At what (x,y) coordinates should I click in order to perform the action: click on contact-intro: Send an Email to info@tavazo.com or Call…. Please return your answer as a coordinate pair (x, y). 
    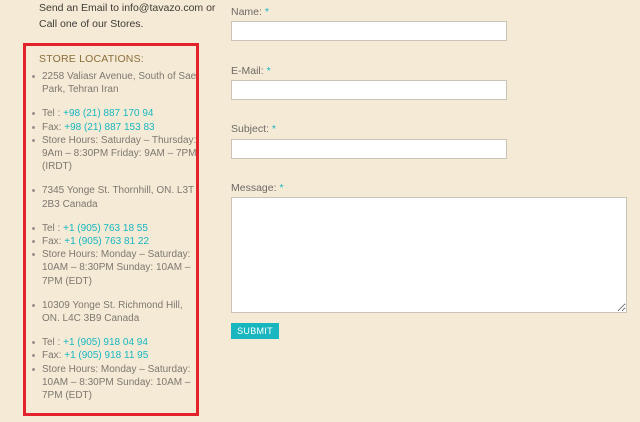
    Looking at the image, I should click on (129, 16).